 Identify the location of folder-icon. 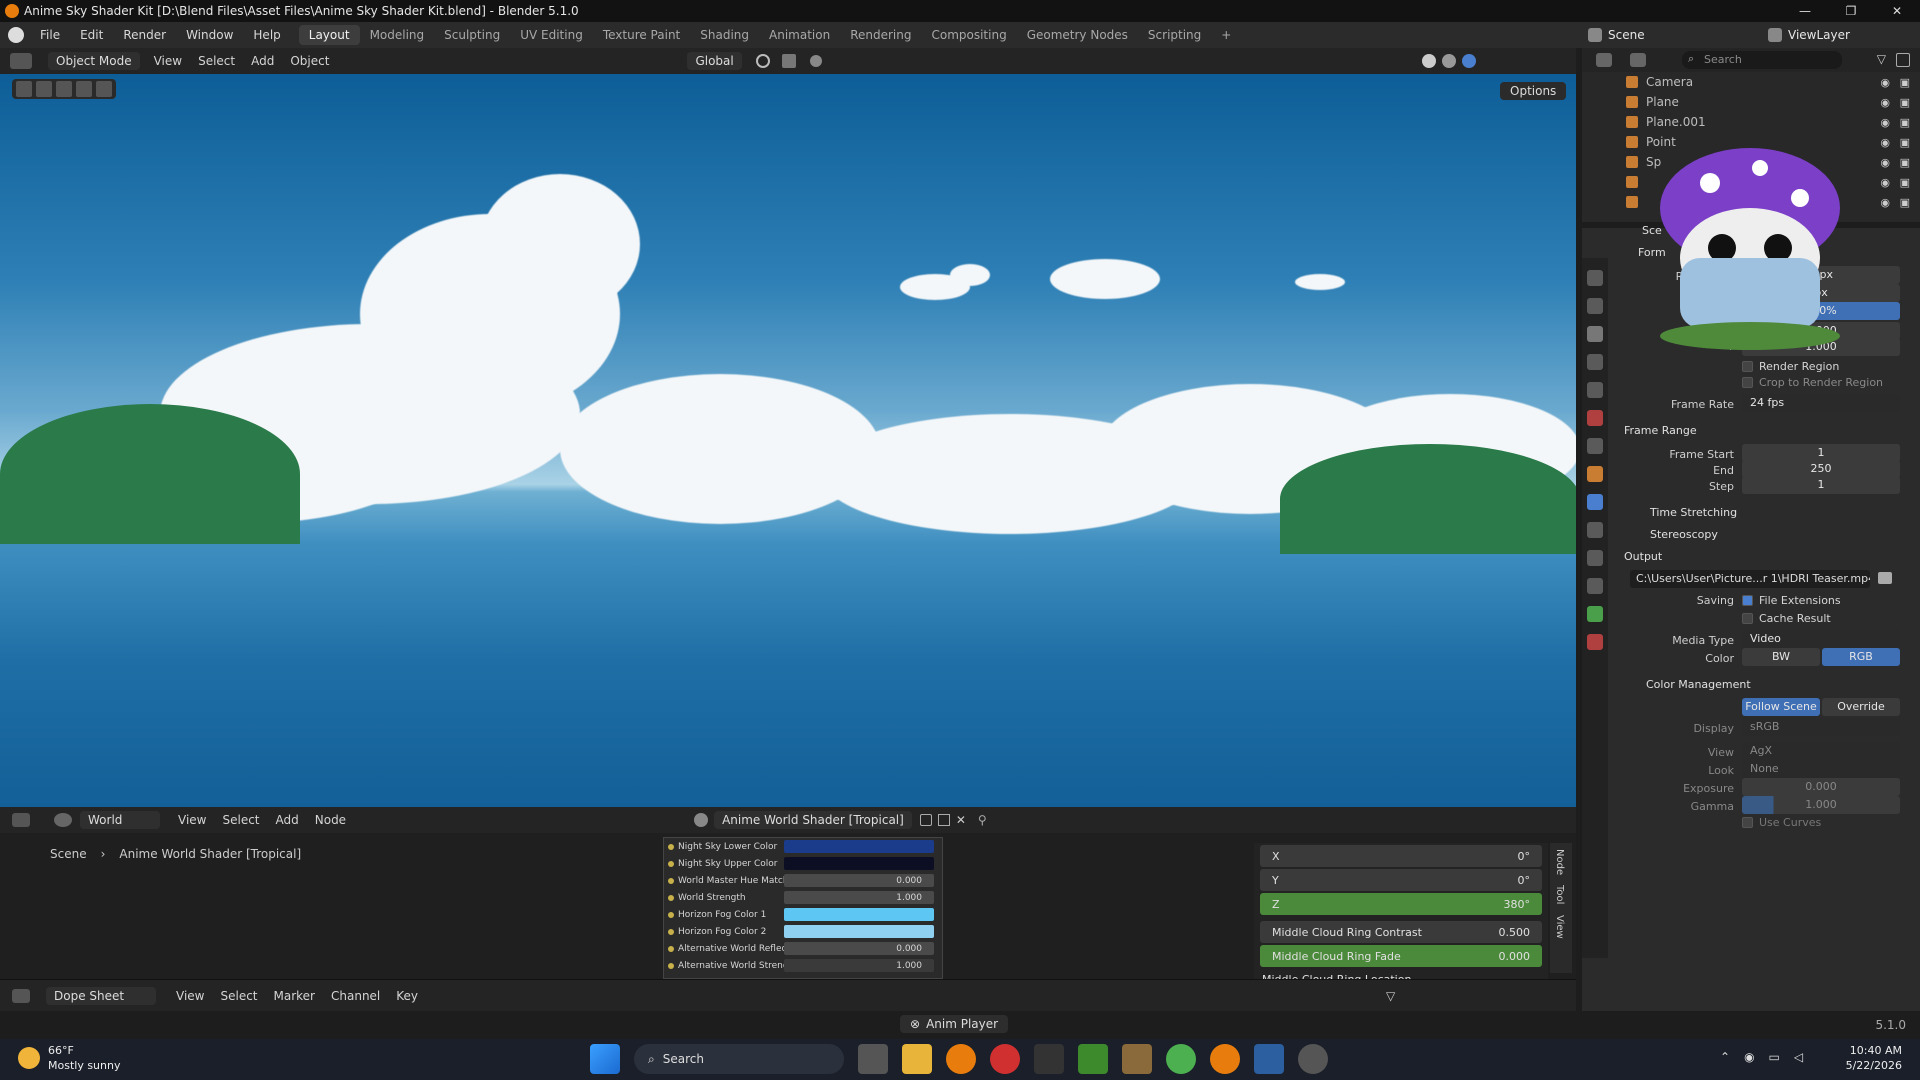
(1885, 578).